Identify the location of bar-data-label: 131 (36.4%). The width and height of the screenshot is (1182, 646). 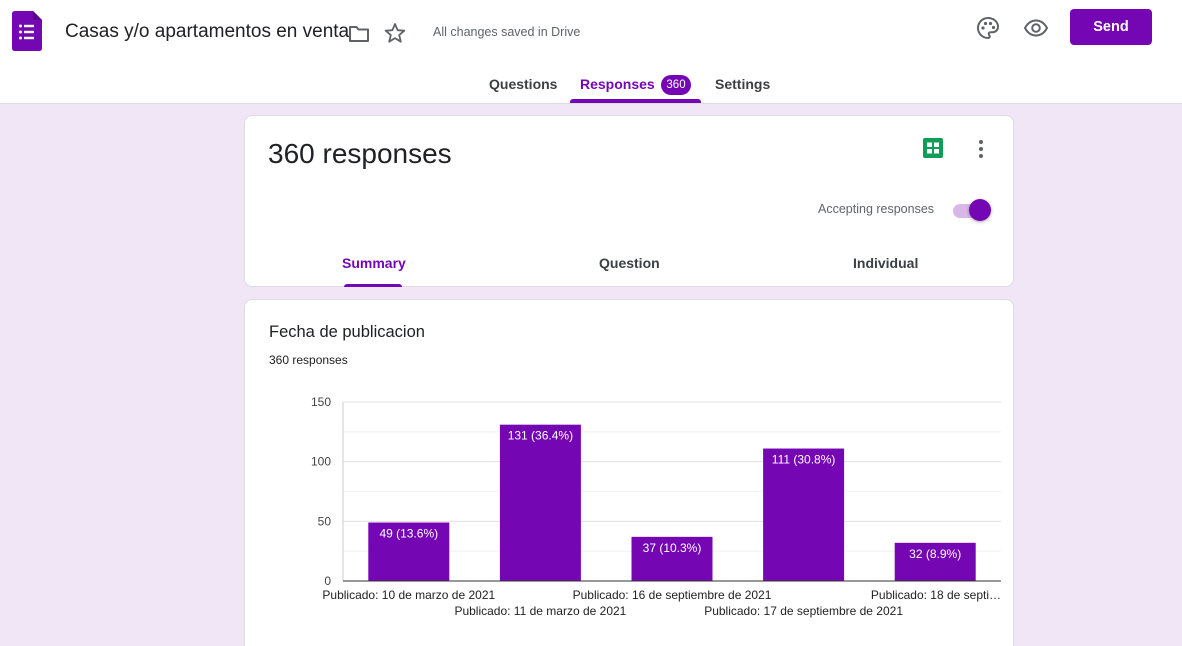
(540, 436).